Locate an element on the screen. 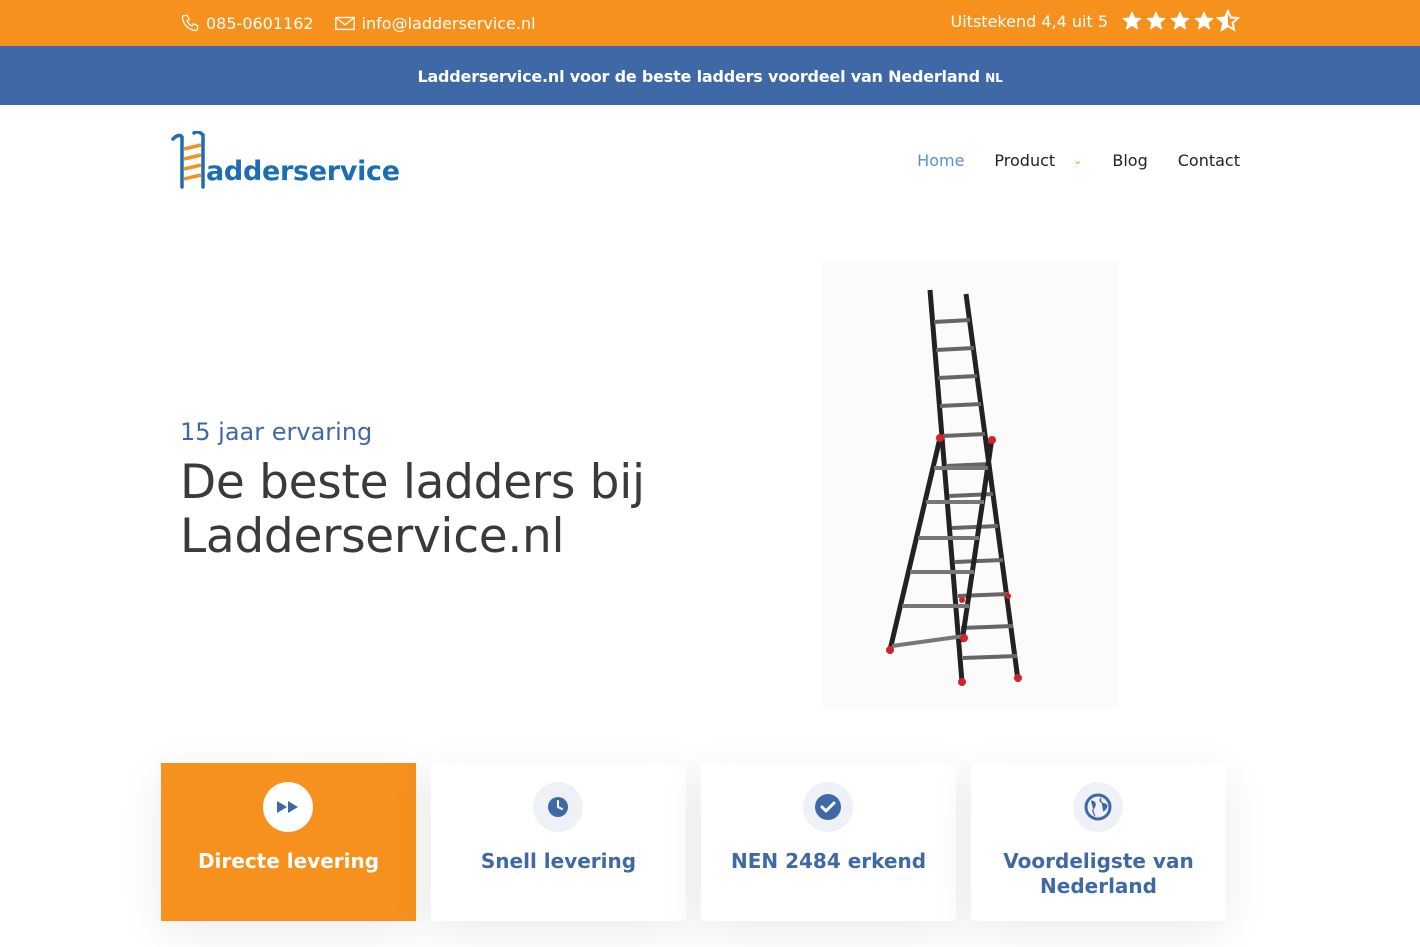 This screenshot has height=947, width=1420. feature-card-nen-certified: NEN 2484 erkend is located at coordinates (828, 842).